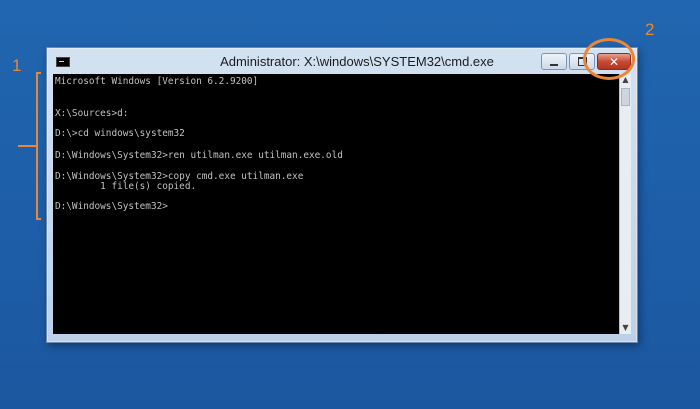  What do you see at coordinates (609, 59) in the screenshot?
I see `annotation-circle` at bounding box center [609, 59].